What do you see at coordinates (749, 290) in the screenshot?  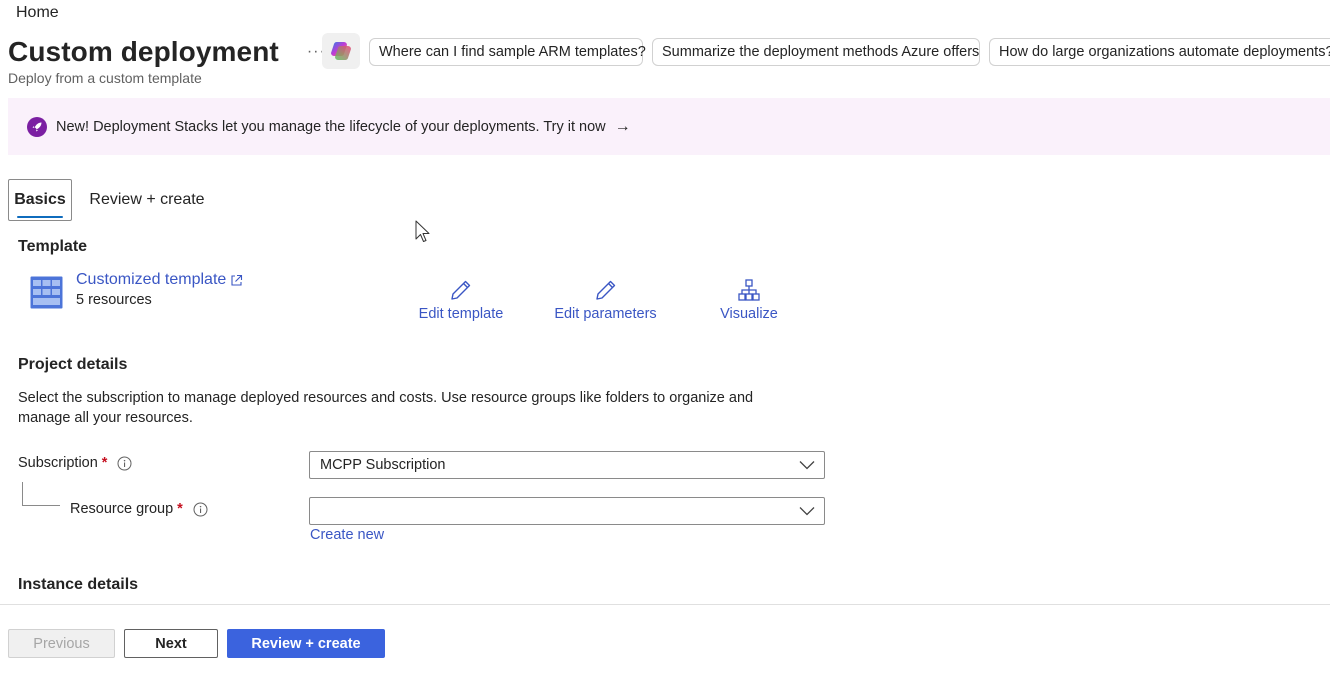 I see `hierarchy-icon` at bounding box center [749, 290].